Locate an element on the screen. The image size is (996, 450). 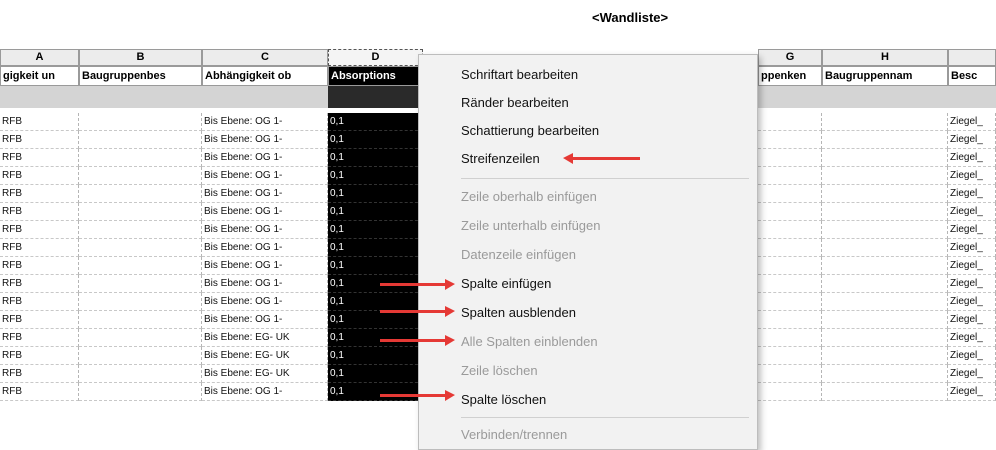
field-header-d: Absorptions is located at coordinates (375, 76).